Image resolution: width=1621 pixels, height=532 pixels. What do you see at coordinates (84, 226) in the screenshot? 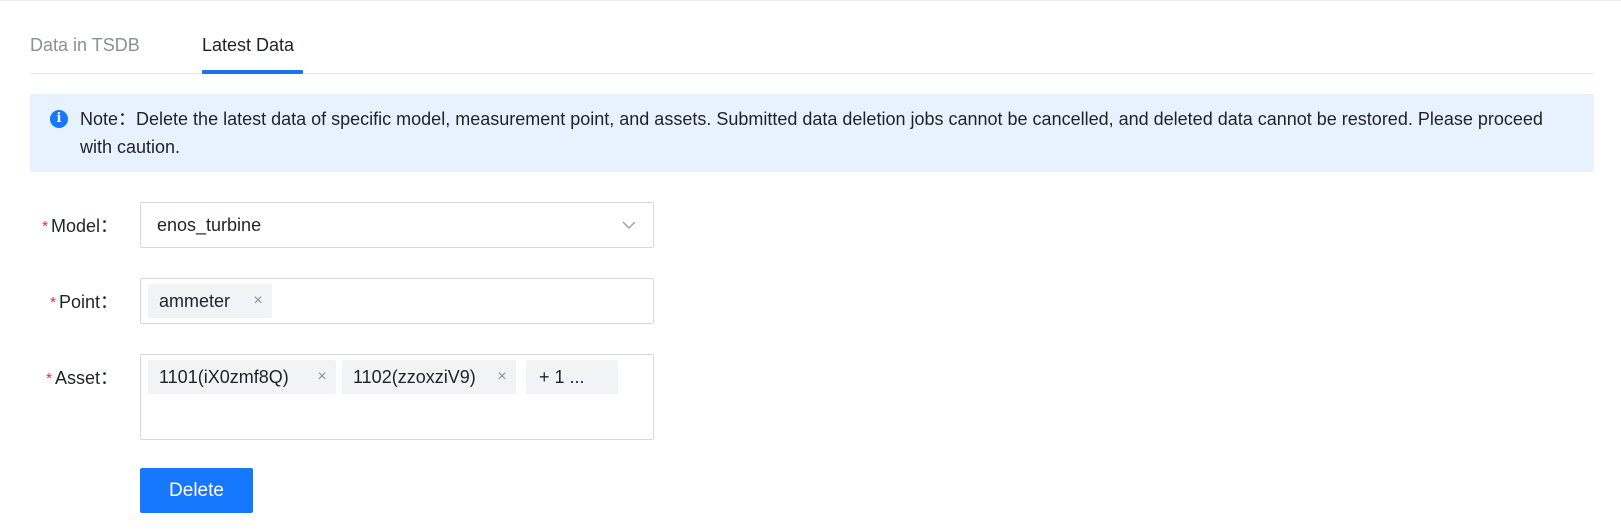
I see `model-label-text: Model：` at bounding box center [84, 226].